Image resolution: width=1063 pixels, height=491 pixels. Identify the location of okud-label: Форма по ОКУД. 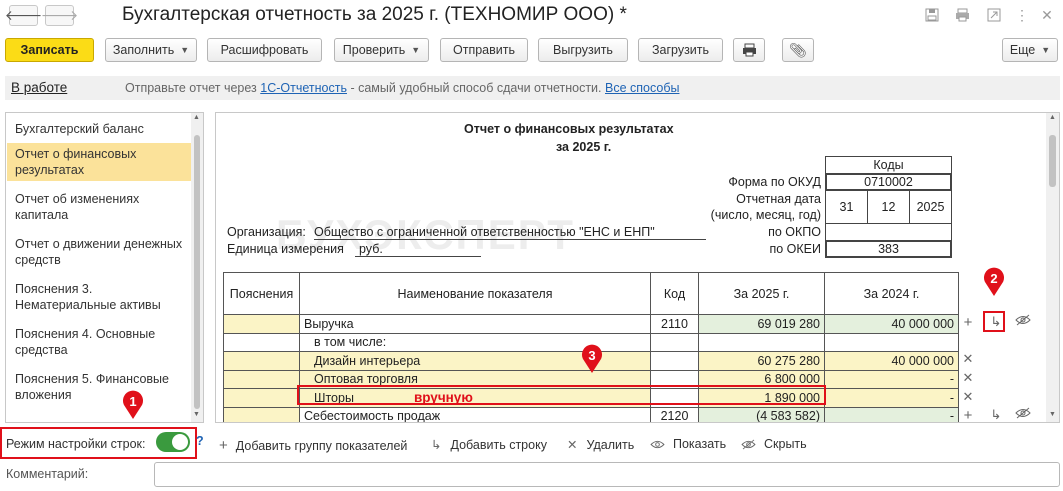
(774, 182).